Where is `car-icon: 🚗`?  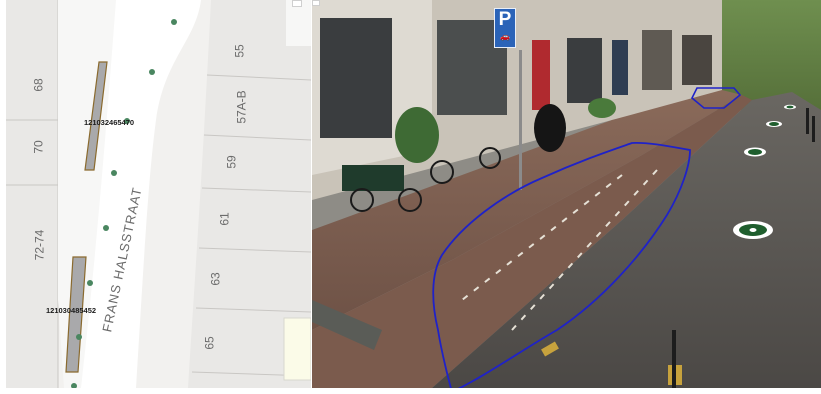
car-icon: 🚗 is located at coordinates (505, 36).